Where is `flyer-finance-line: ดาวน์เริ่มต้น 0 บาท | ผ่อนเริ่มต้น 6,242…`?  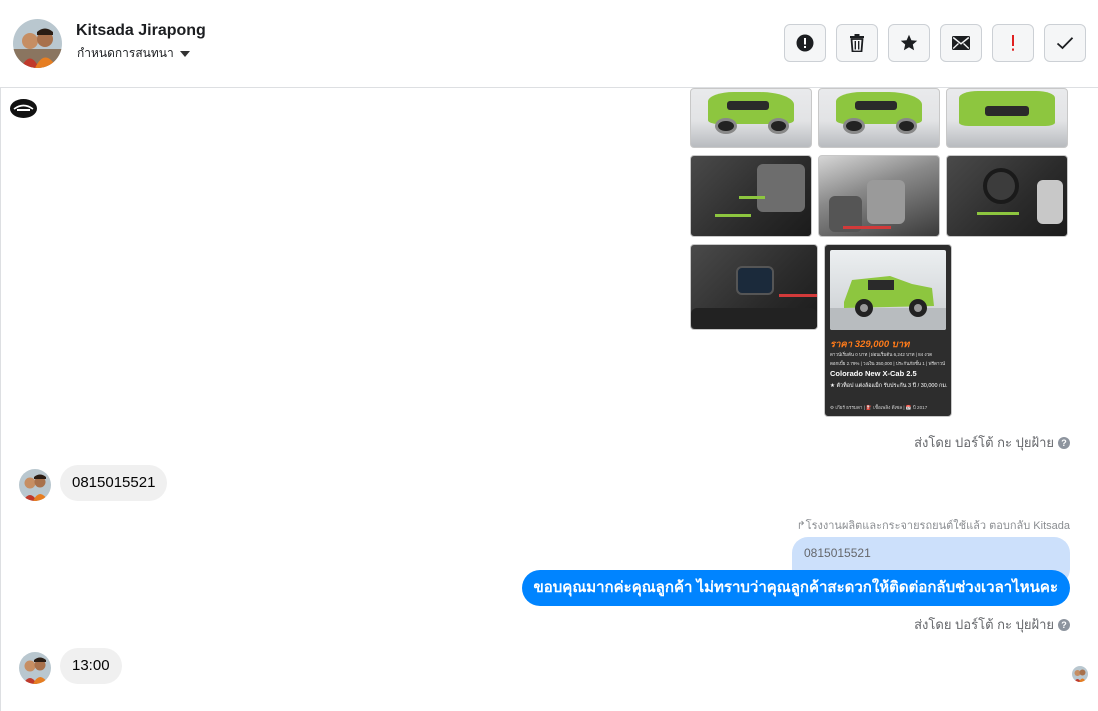 flyer-finance-line: ดาวน์เริ่มต้น 0 บาท | ผ่อนเริ่มต้น 6,242… is located at coordinates (881, 354).